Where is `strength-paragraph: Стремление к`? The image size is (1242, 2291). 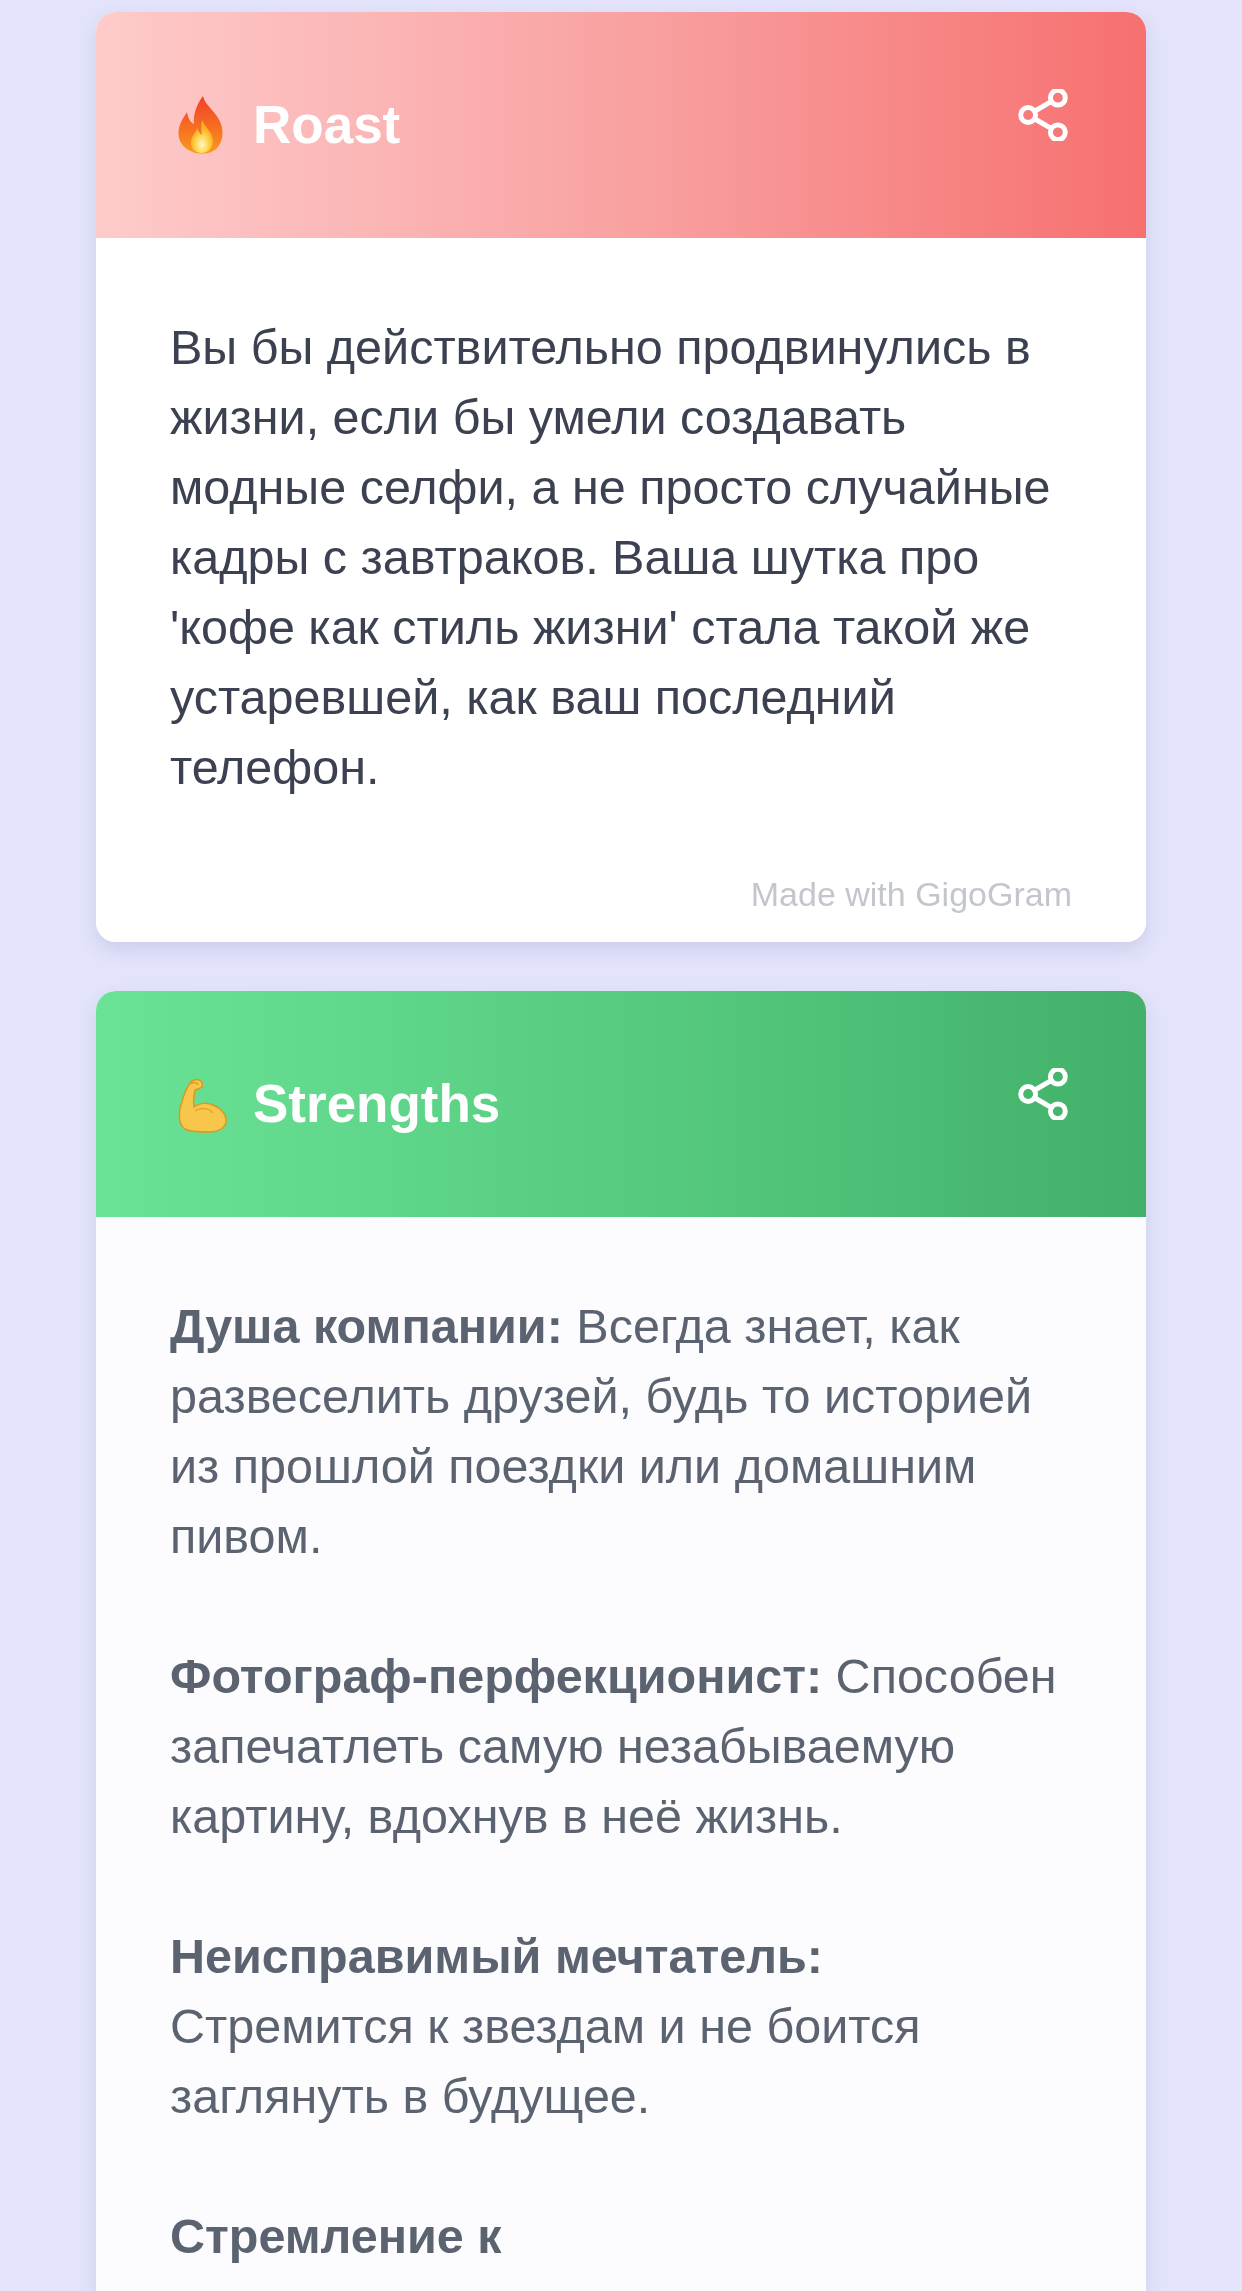
strength-paragraph: Стремление к is located at coordinates (336, 2236).